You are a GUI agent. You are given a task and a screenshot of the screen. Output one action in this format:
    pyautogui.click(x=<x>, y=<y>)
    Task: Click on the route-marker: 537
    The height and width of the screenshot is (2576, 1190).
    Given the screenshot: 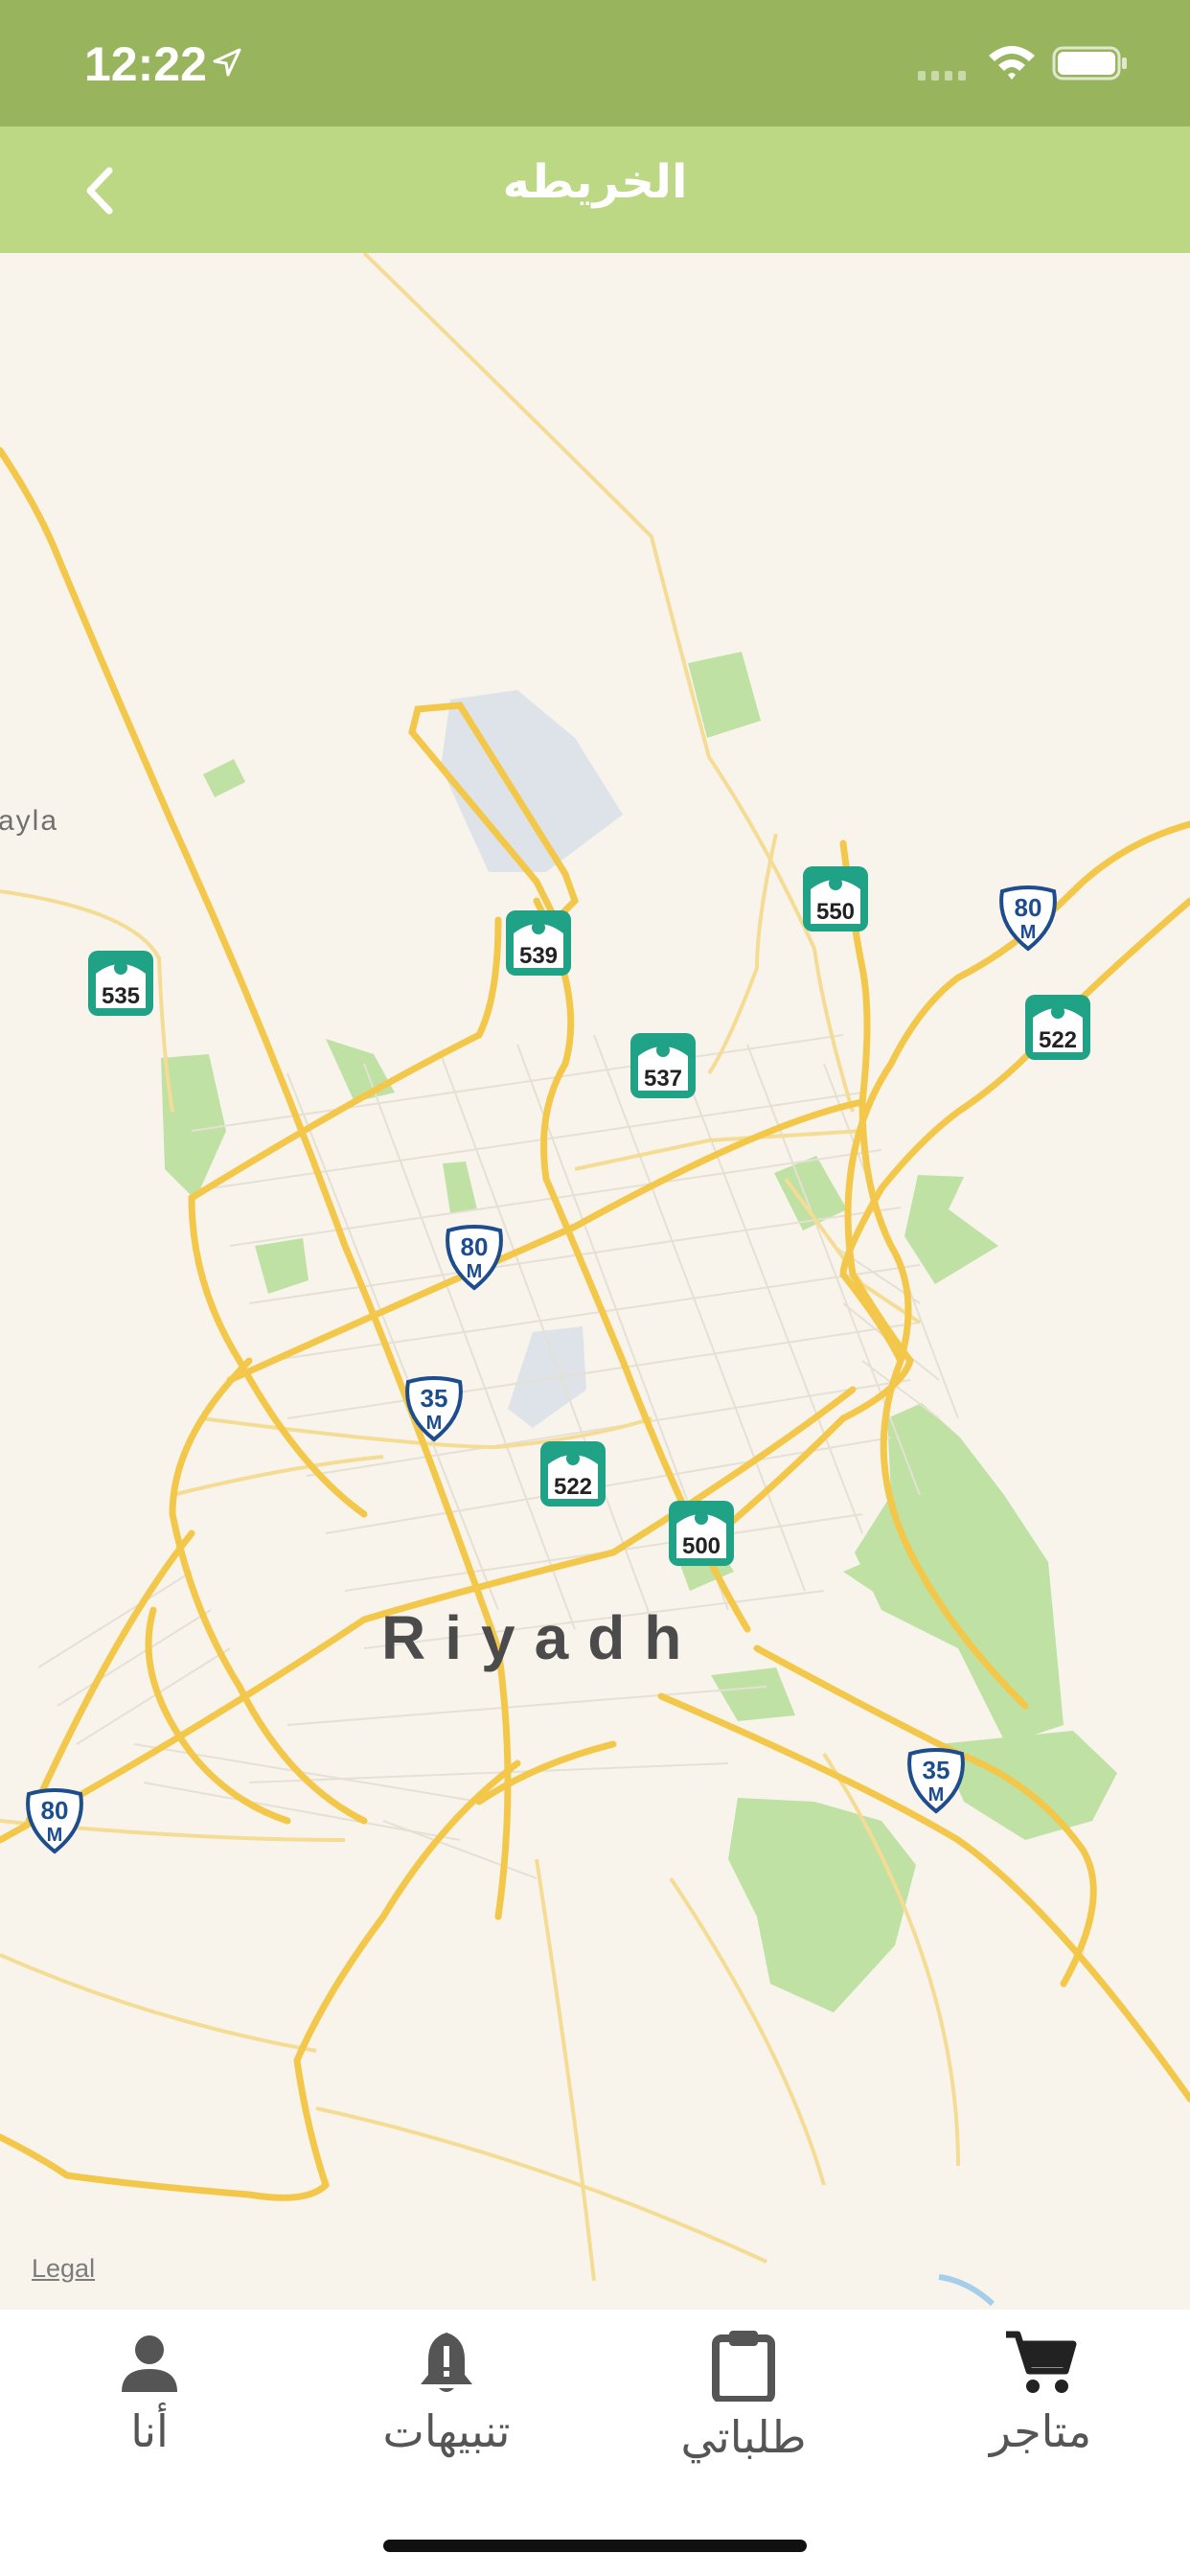 What is the action you would take?
    pyautogui.click(x=664, y=1065)
    